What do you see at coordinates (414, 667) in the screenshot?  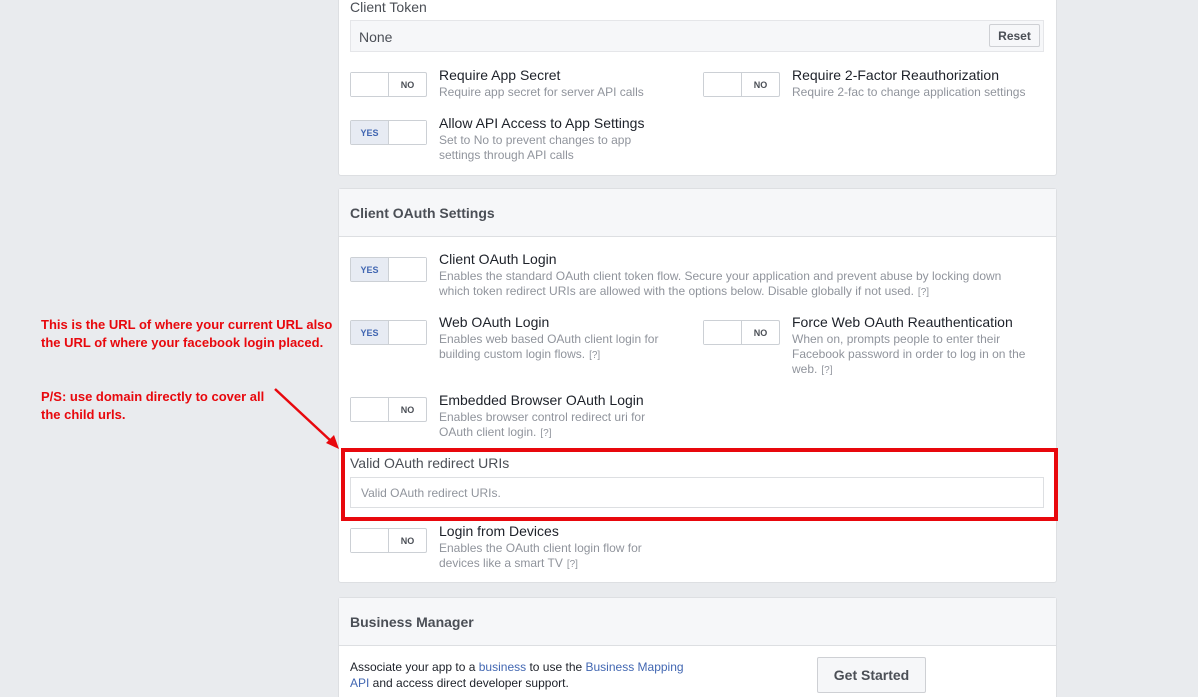 I see `desc-text: Associate your app to a` at bounding box center [414, 667].